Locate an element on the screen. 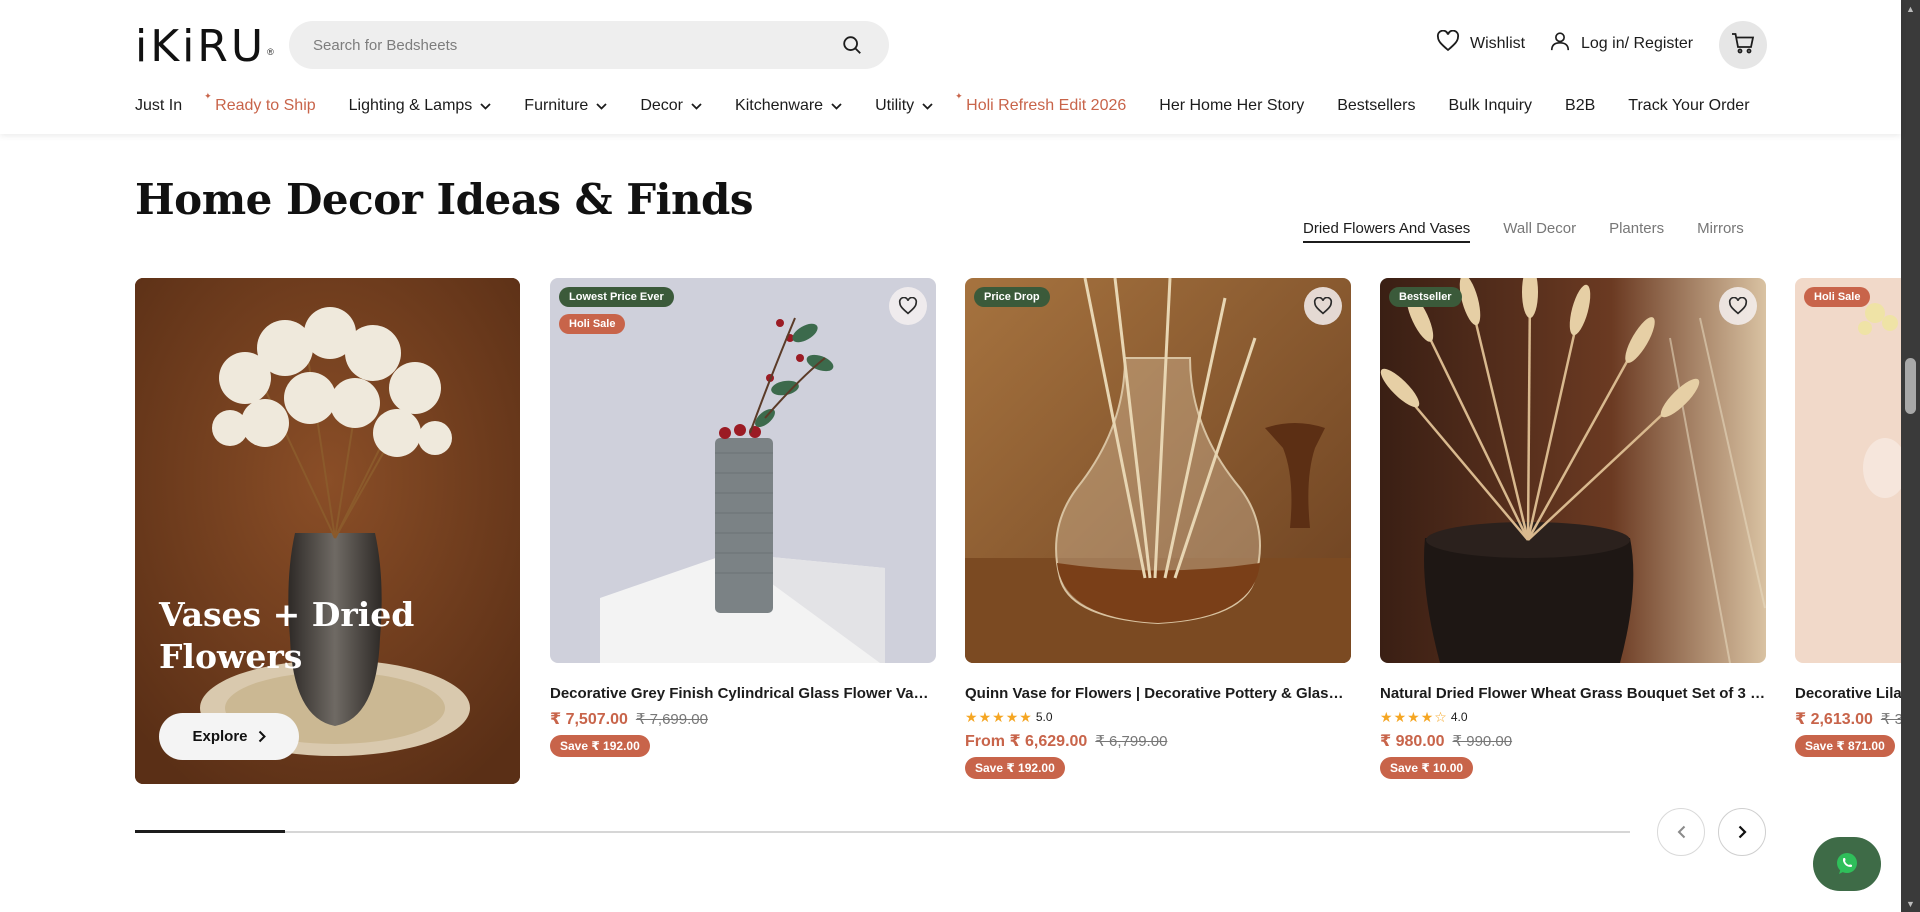  save-badge: Save ₹ 871.00 is located at coordinates (1845, 746).